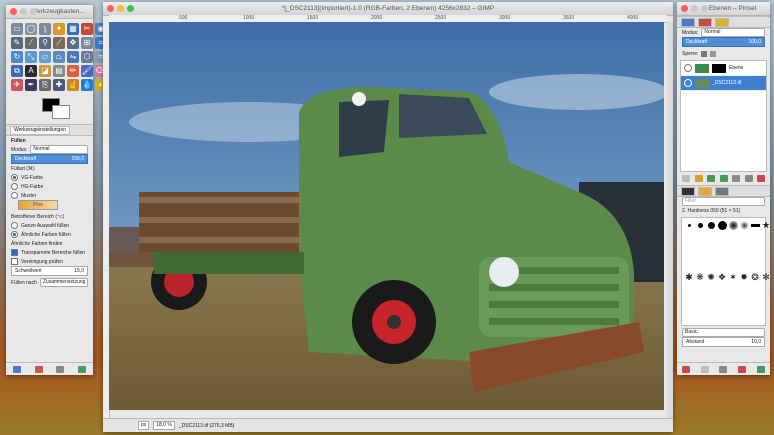 The width and height of the screenshot is (774, 435). What do you see at coordinates (761, 178) in the screenshot?
I see `delete-layer-icon` at bounding box center [761, 178].